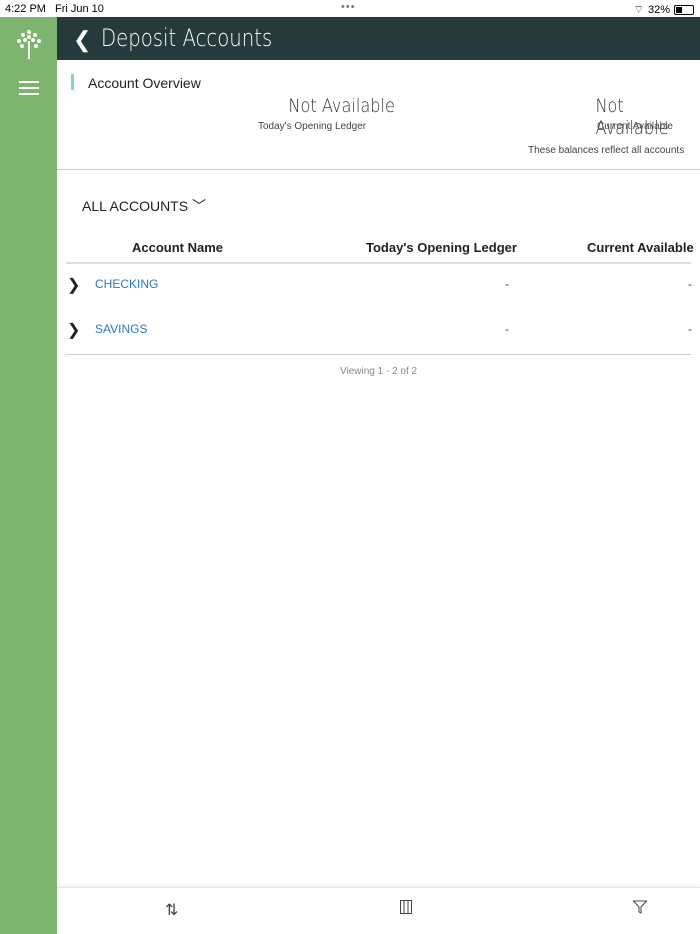 The height and width of the screenshot is (934, 700). I want to click on account-filter-dropdown: ALL ACCOUNTS ﹀, so click(144, 206).